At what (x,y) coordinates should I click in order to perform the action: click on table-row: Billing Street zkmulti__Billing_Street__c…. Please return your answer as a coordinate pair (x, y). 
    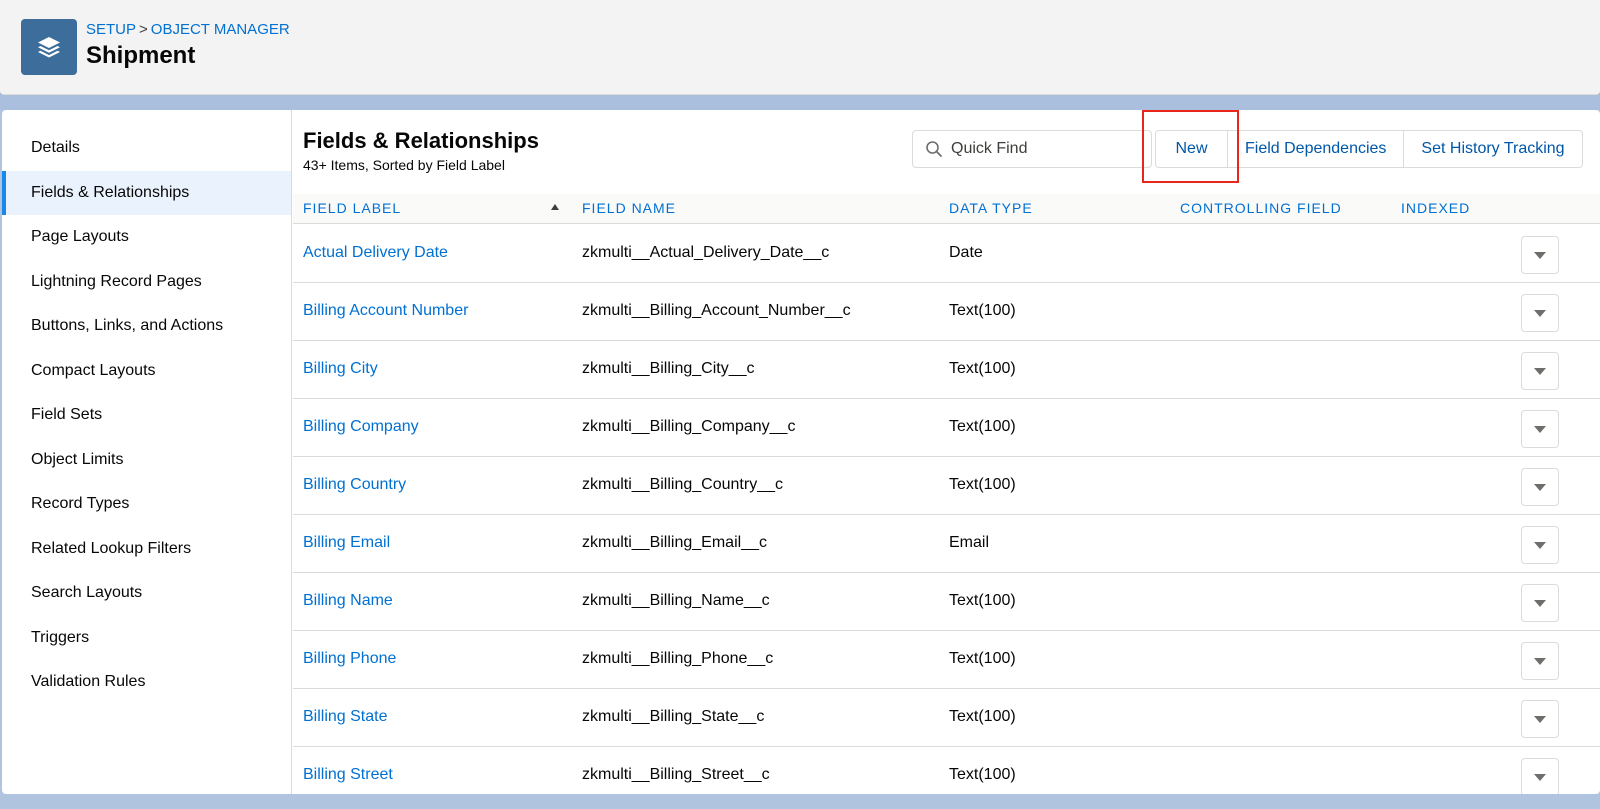
    Looking at the image, I should click on (946, 770).